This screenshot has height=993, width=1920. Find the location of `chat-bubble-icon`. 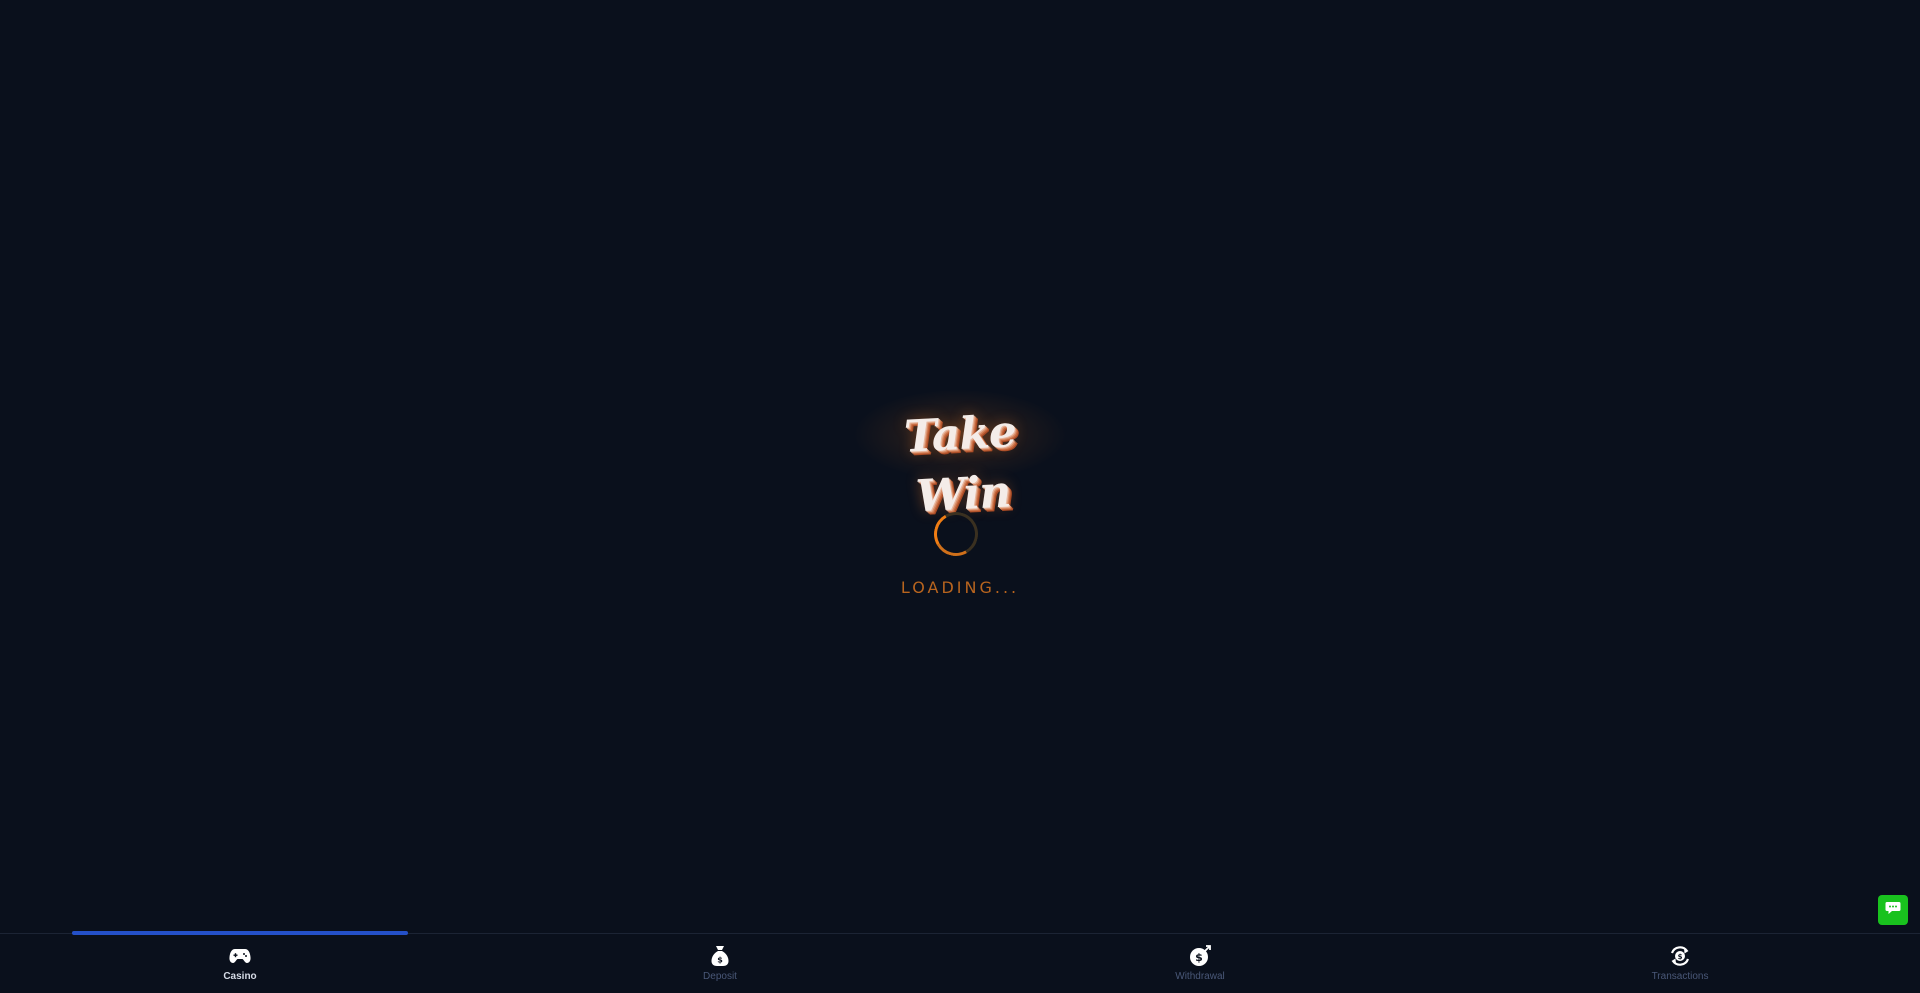

chat-bubble-icon is located at coordinates (1893, 910).